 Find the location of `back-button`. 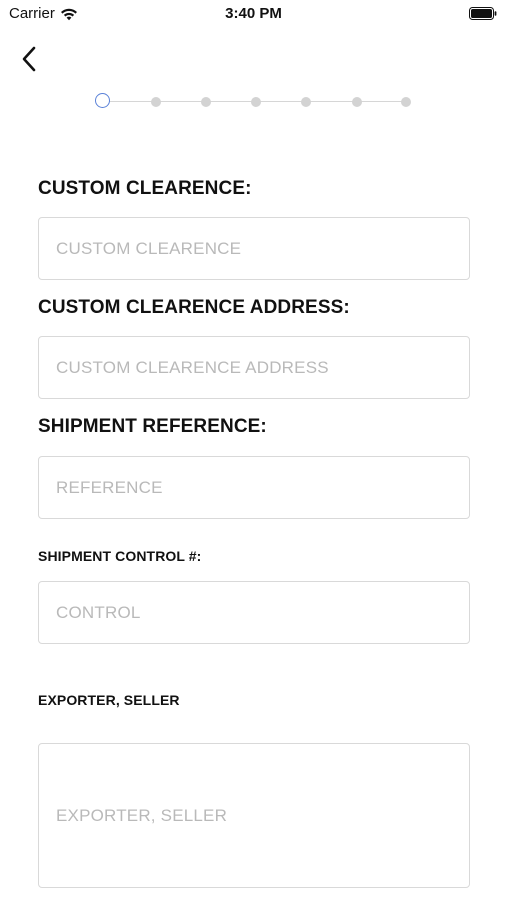

back-button is located at coordinates (29, 59).